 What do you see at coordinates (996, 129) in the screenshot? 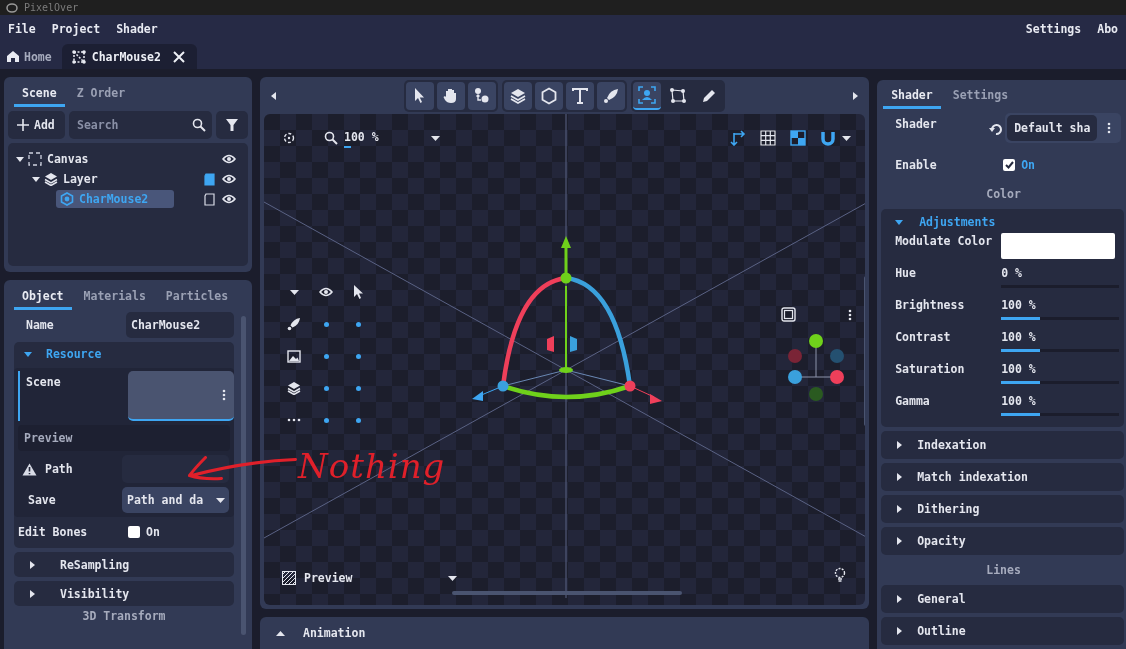
I see `reset-icon` at bounding box center [996, 129].